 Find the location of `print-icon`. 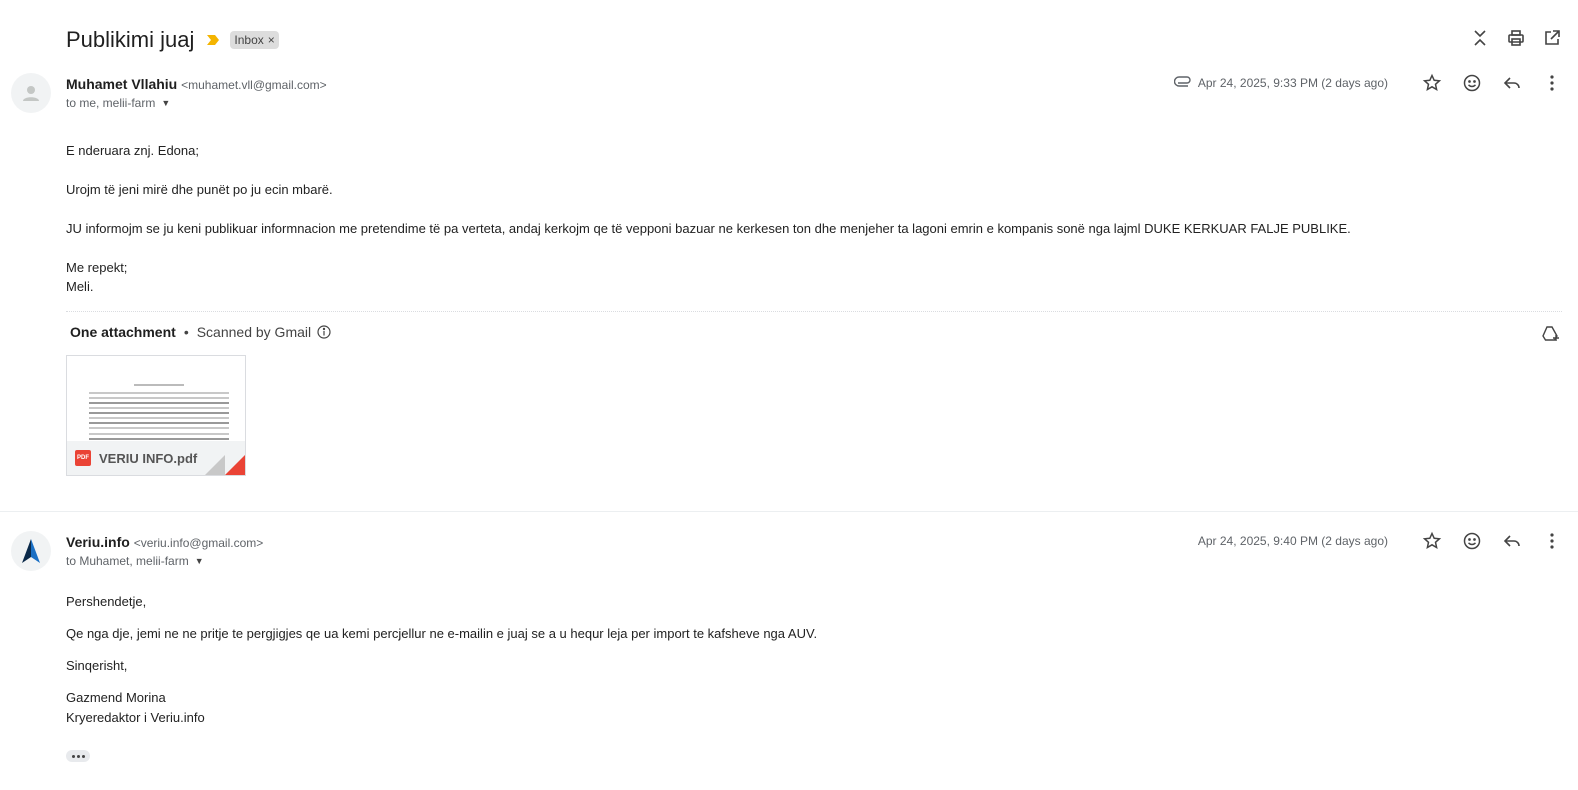

print-icon is located at coordinates (1516, 38).